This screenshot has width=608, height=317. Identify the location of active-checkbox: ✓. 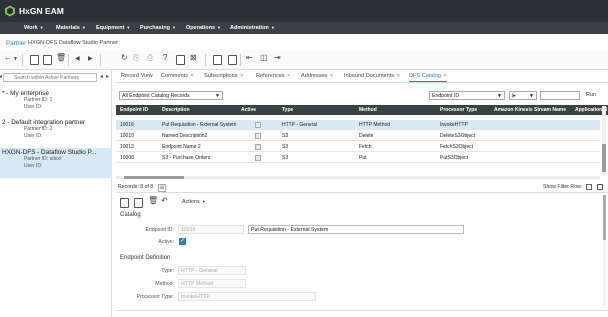
(182, 241).